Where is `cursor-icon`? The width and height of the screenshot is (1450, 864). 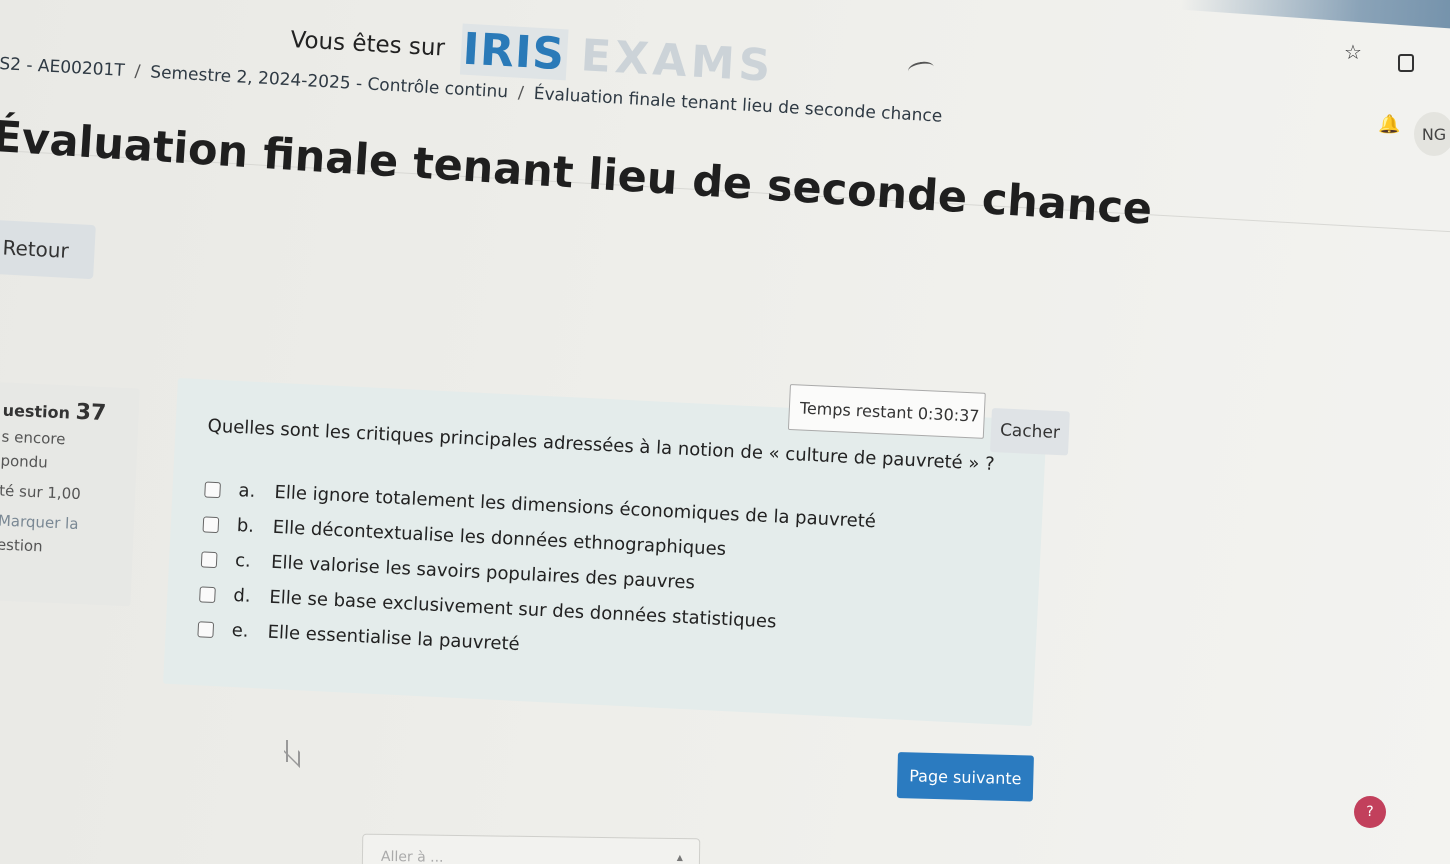
cursor-icon is located at coordinates (287, 751).